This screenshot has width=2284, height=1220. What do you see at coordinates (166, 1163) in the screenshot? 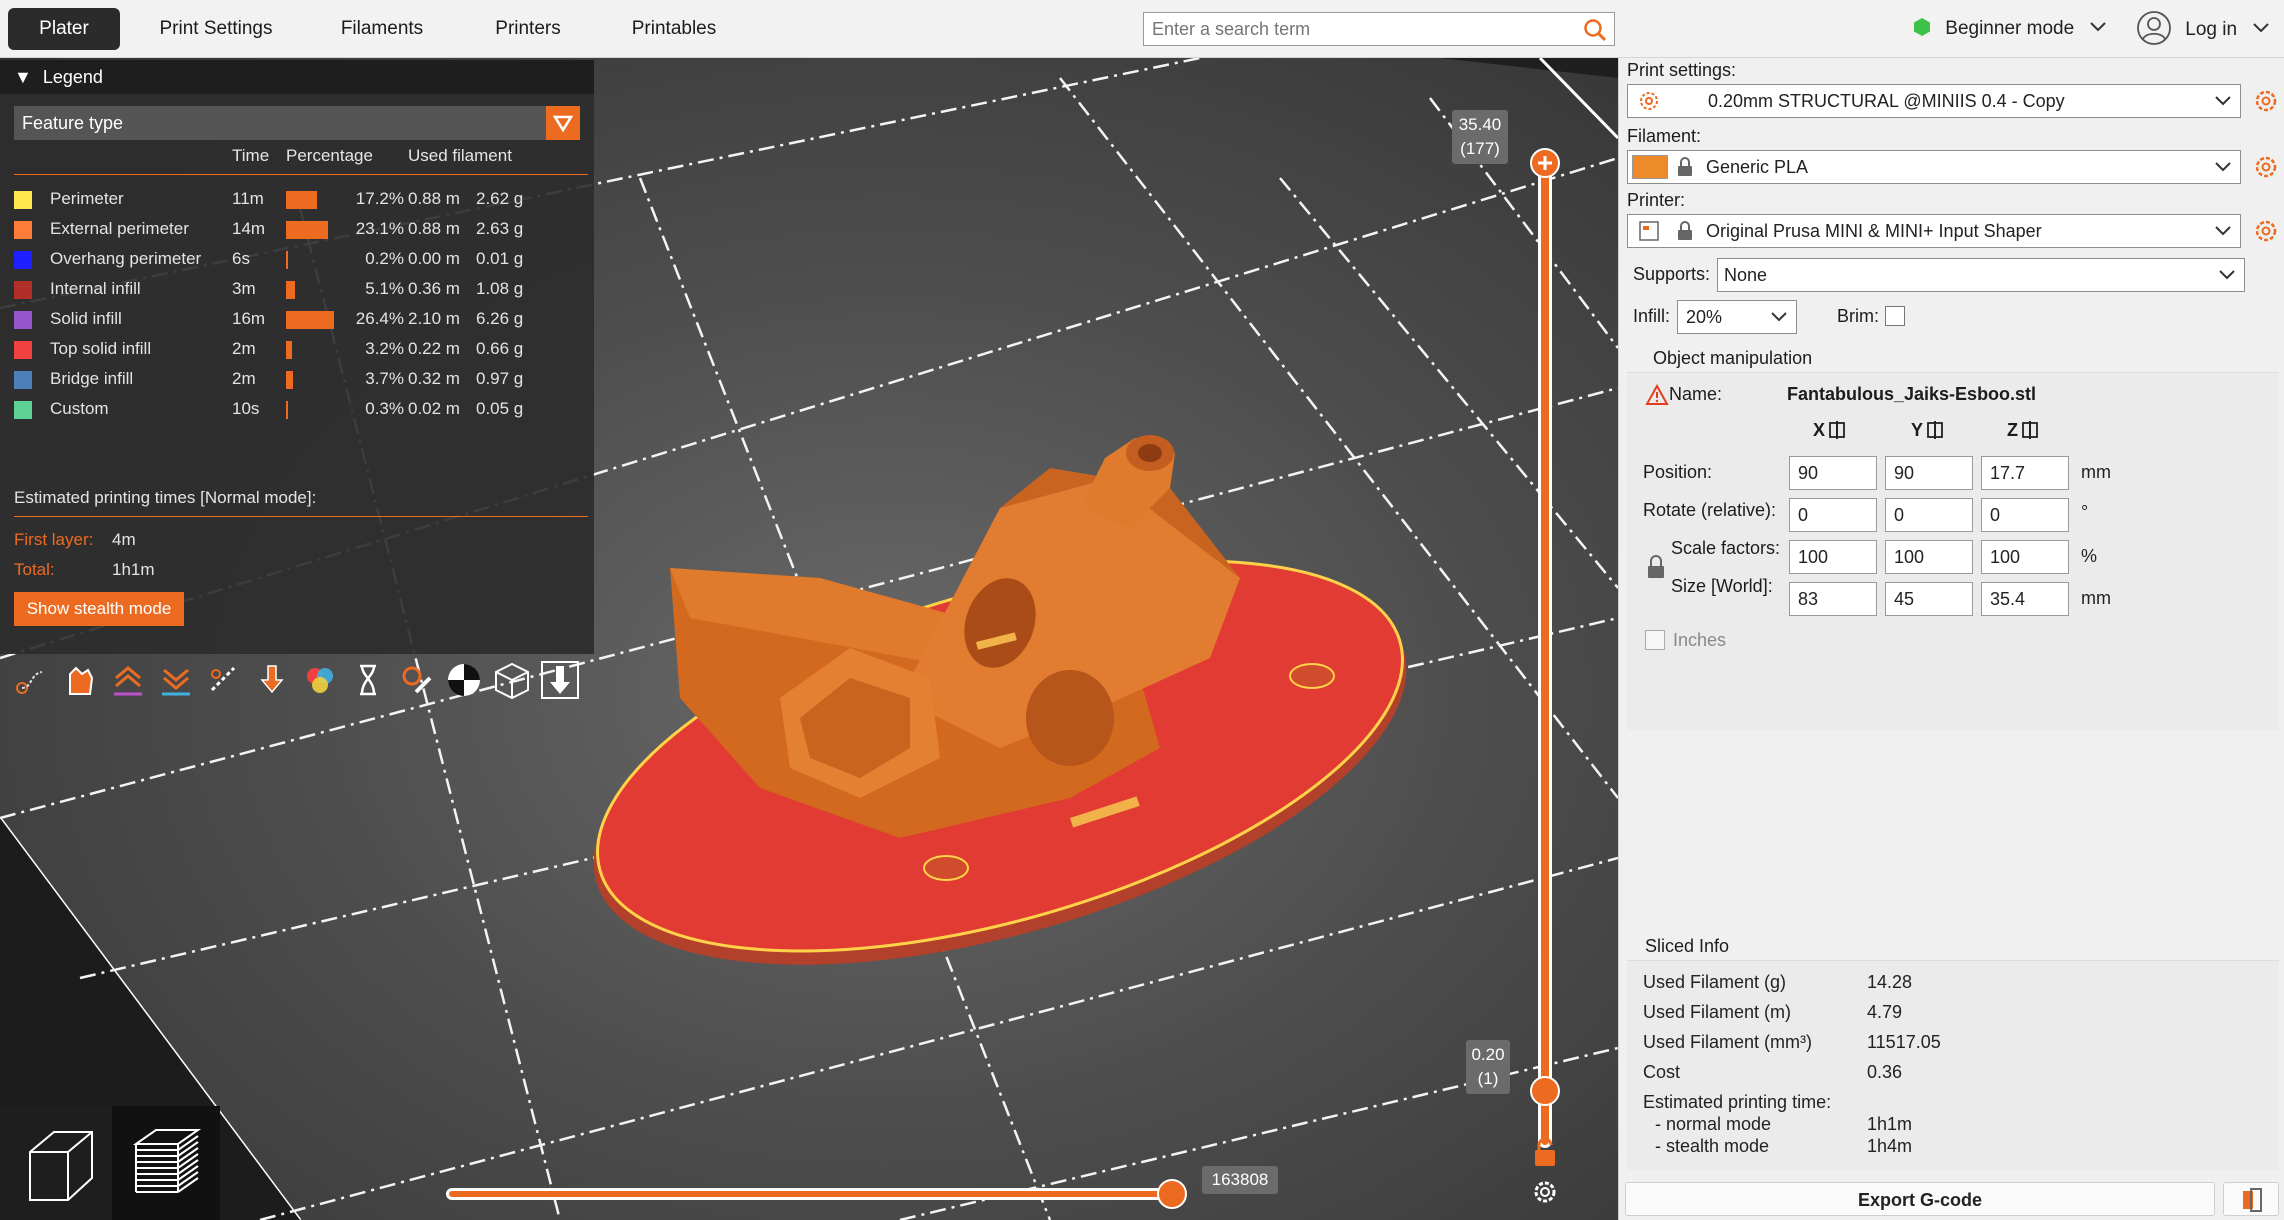
I see `preview-button` at bounding box center [166, 1163].